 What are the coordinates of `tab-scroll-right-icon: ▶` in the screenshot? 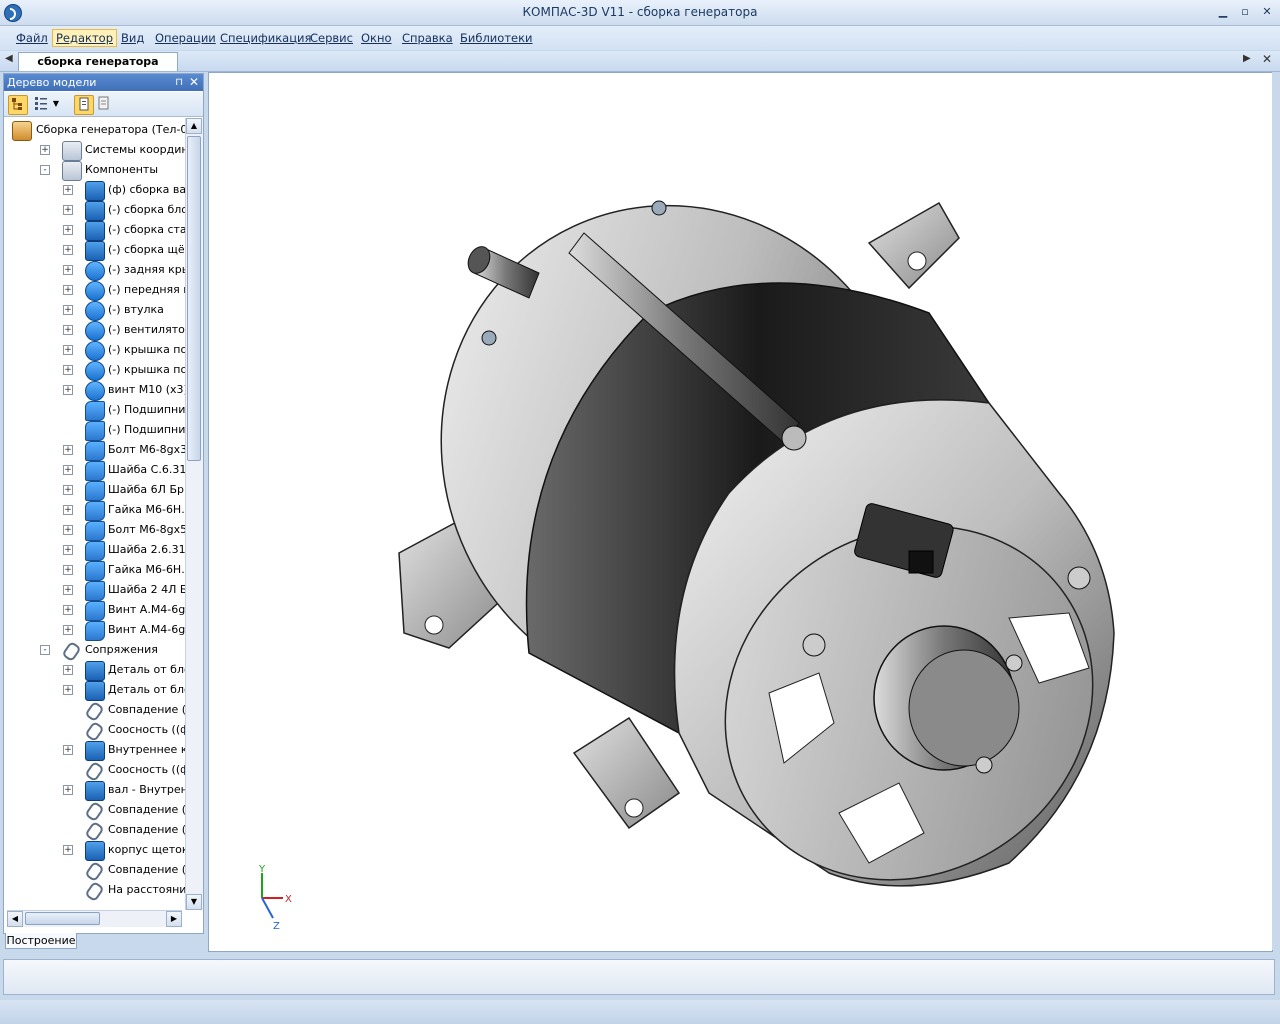 It's located at (1247, 58).